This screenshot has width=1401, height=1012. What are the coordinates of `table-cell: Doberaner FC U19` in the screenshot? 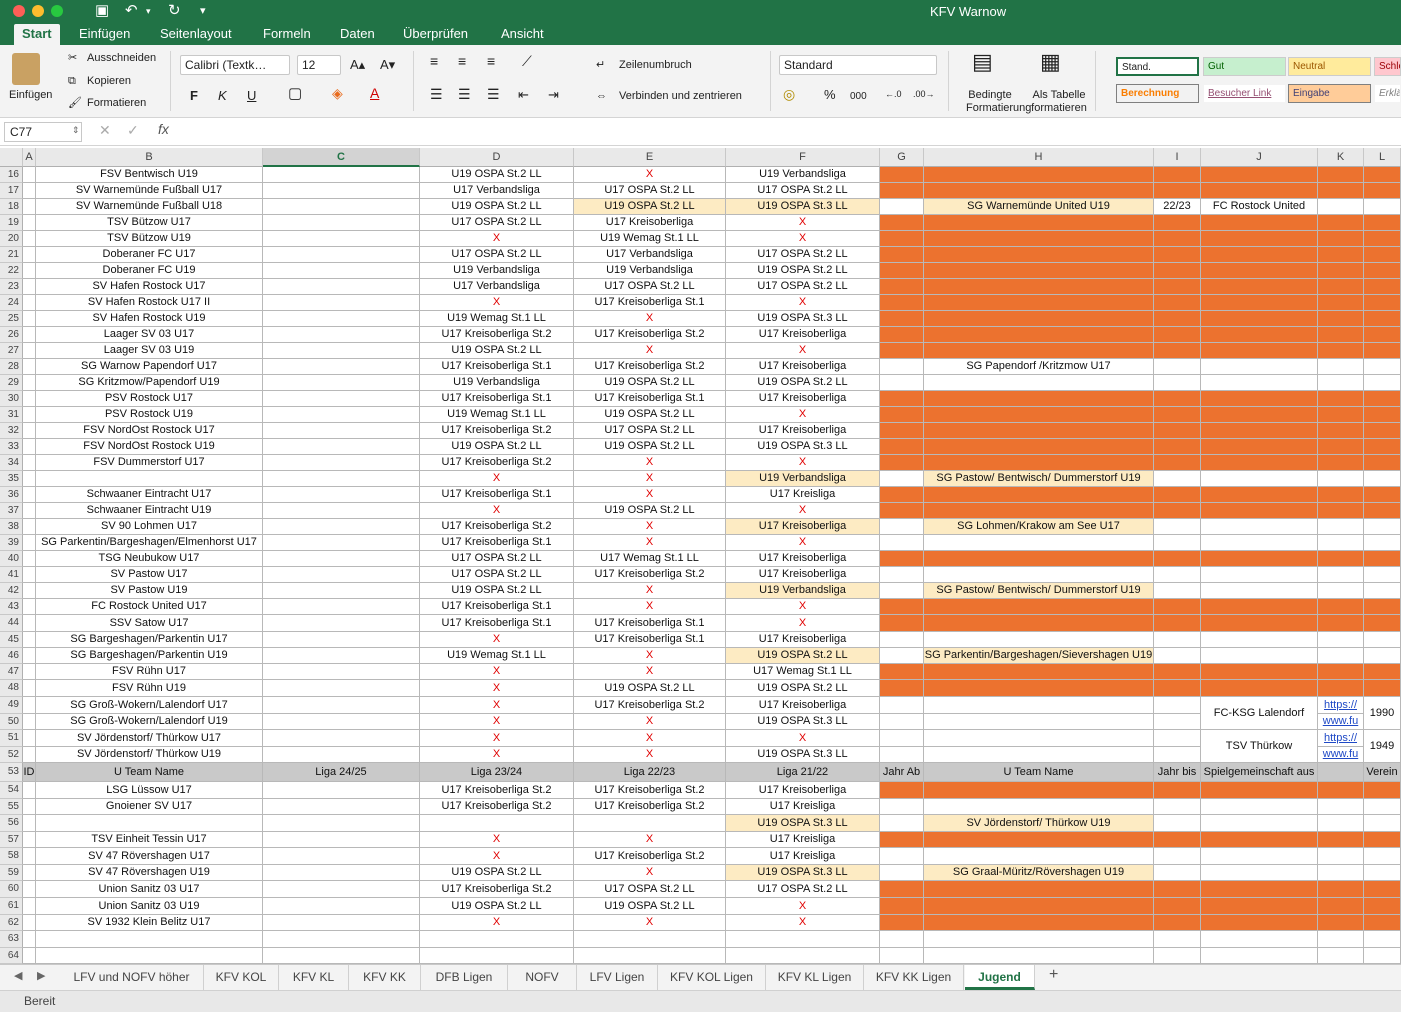 It's located at (149, 271).